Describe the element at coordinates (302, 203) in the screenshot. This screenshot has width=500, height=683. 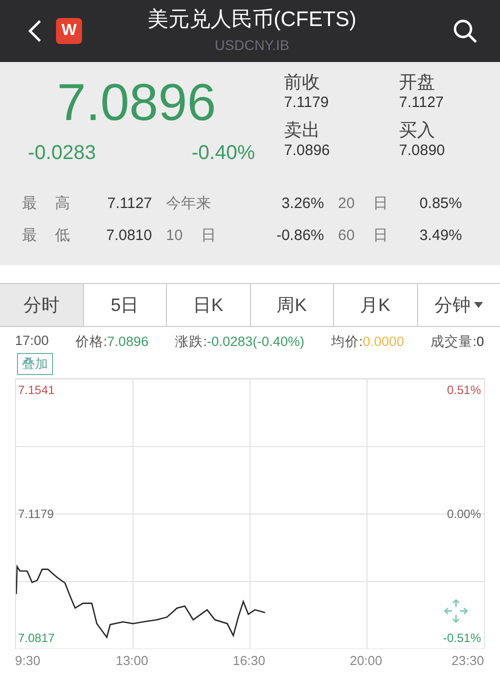
I see `stat-value: 3.26%` at that location.